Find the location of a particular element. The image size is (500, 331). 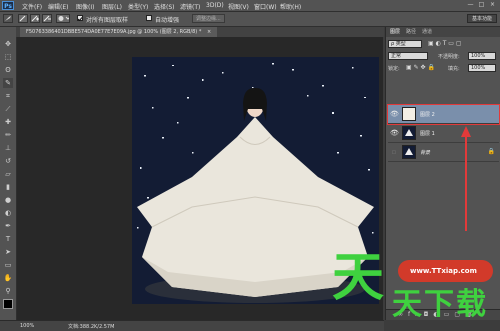

filter-row: ρ 类型 ▣ ◐ T ▭ ▢ is located at coordinates (443, 44).